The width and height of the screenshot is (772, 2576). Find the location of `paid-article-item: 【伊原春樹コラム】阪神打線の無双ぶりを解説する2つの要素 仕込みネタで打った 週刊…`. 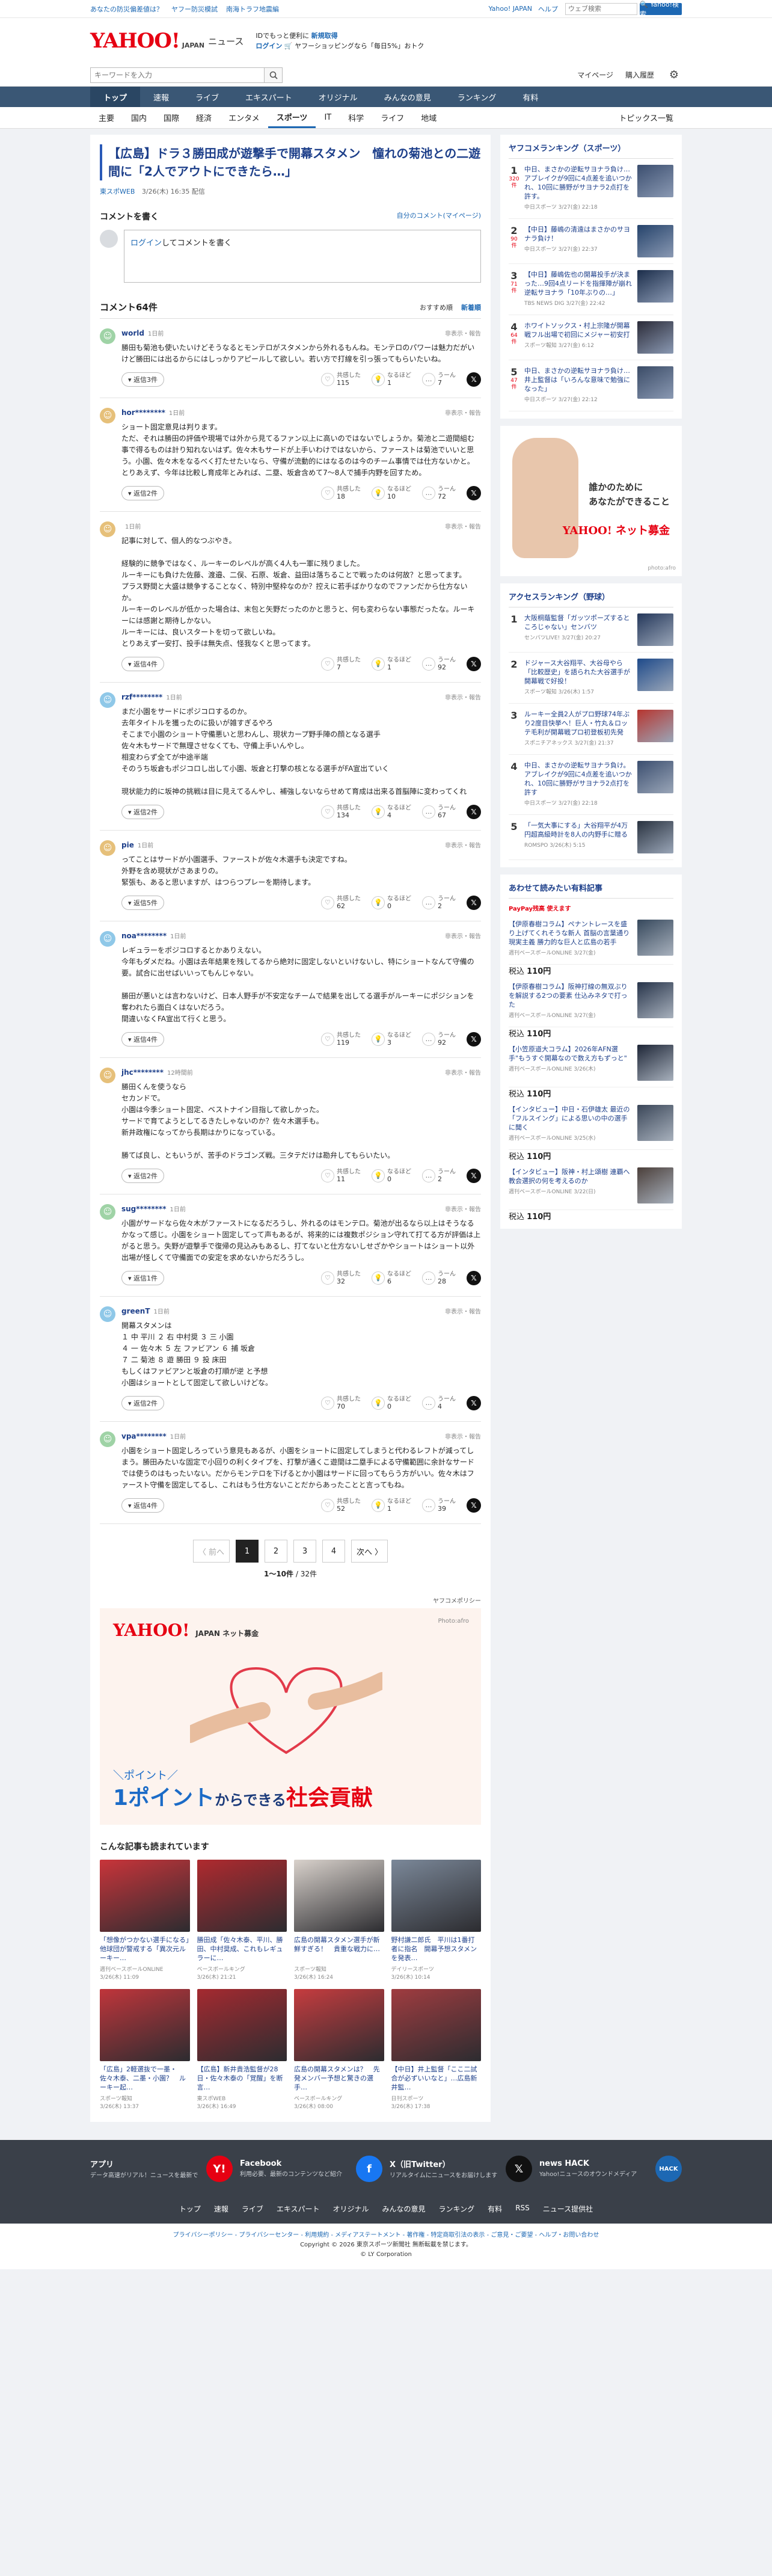

paid-article-item: 【伊原春樹コラム】阪神打線の無双ぶりを解説する2つの要素 仕込みネタで打った 週刊… is located at coordinates (591, 1008).